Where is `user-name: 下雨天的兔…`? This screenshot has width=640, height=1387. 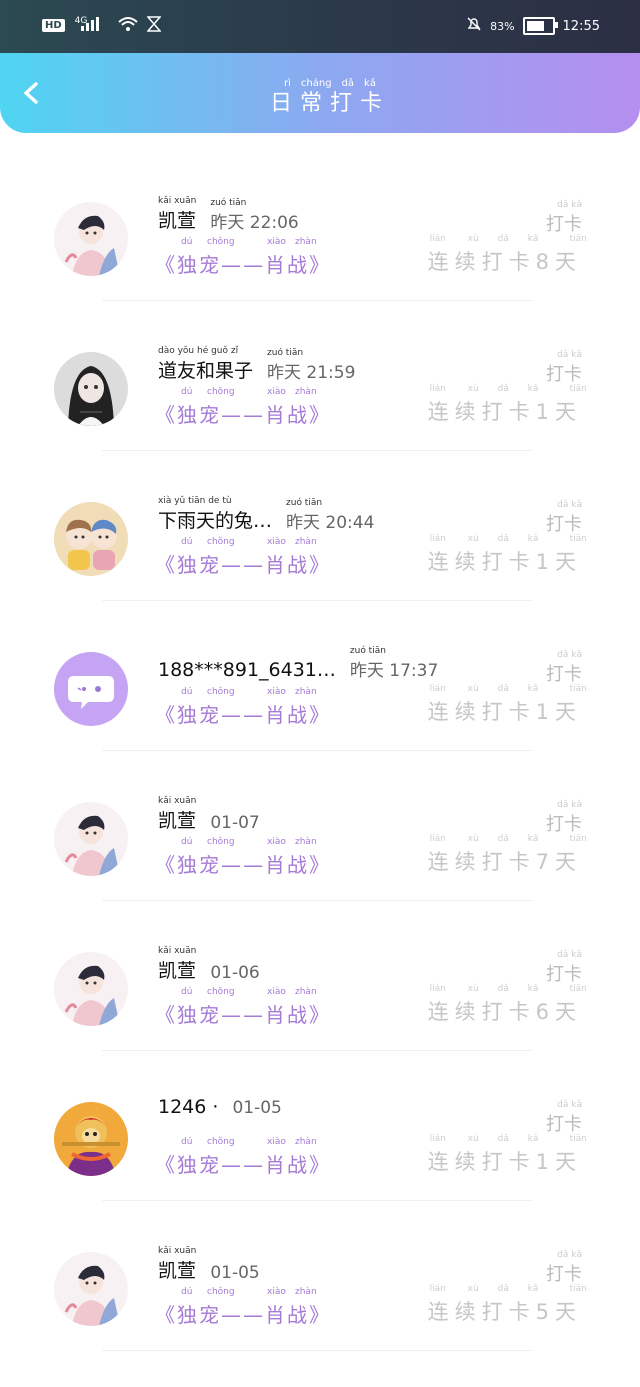
user-name: 下雨天的兔… is located at coordinates (215, 521).